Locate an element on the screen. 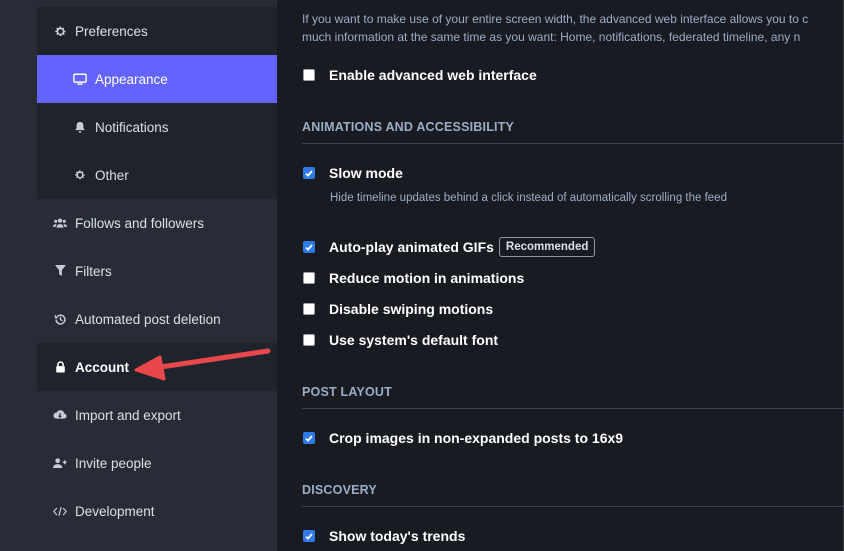 The width and height of the screenshot is (844, 551). autoplay-gifs-checkbox is located at coordinates (309, 247).